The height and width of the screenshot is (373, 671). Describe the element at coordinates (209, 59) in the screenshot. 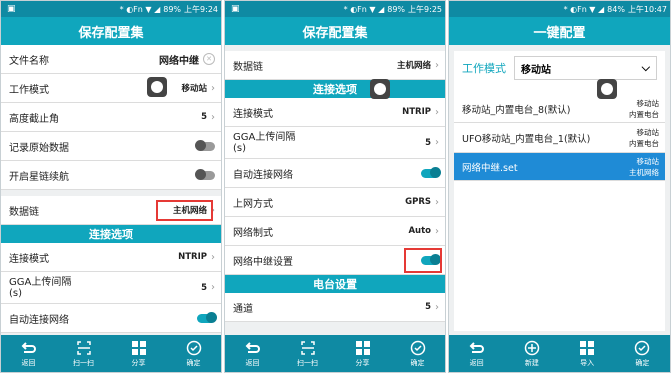

I see `clear-icon: ✕` at that location.